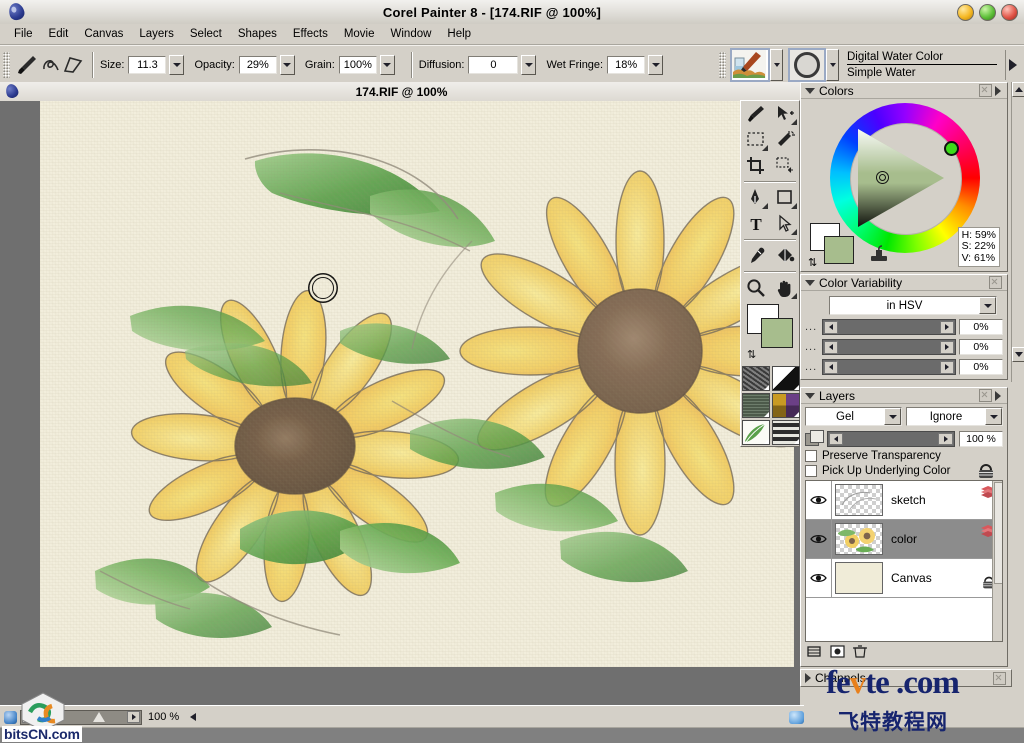 This screenshot has height=743, width=1024. Describe the element at coordinates (889, 347) in the screenshot. I see `saturation-variability-slider` at that location.